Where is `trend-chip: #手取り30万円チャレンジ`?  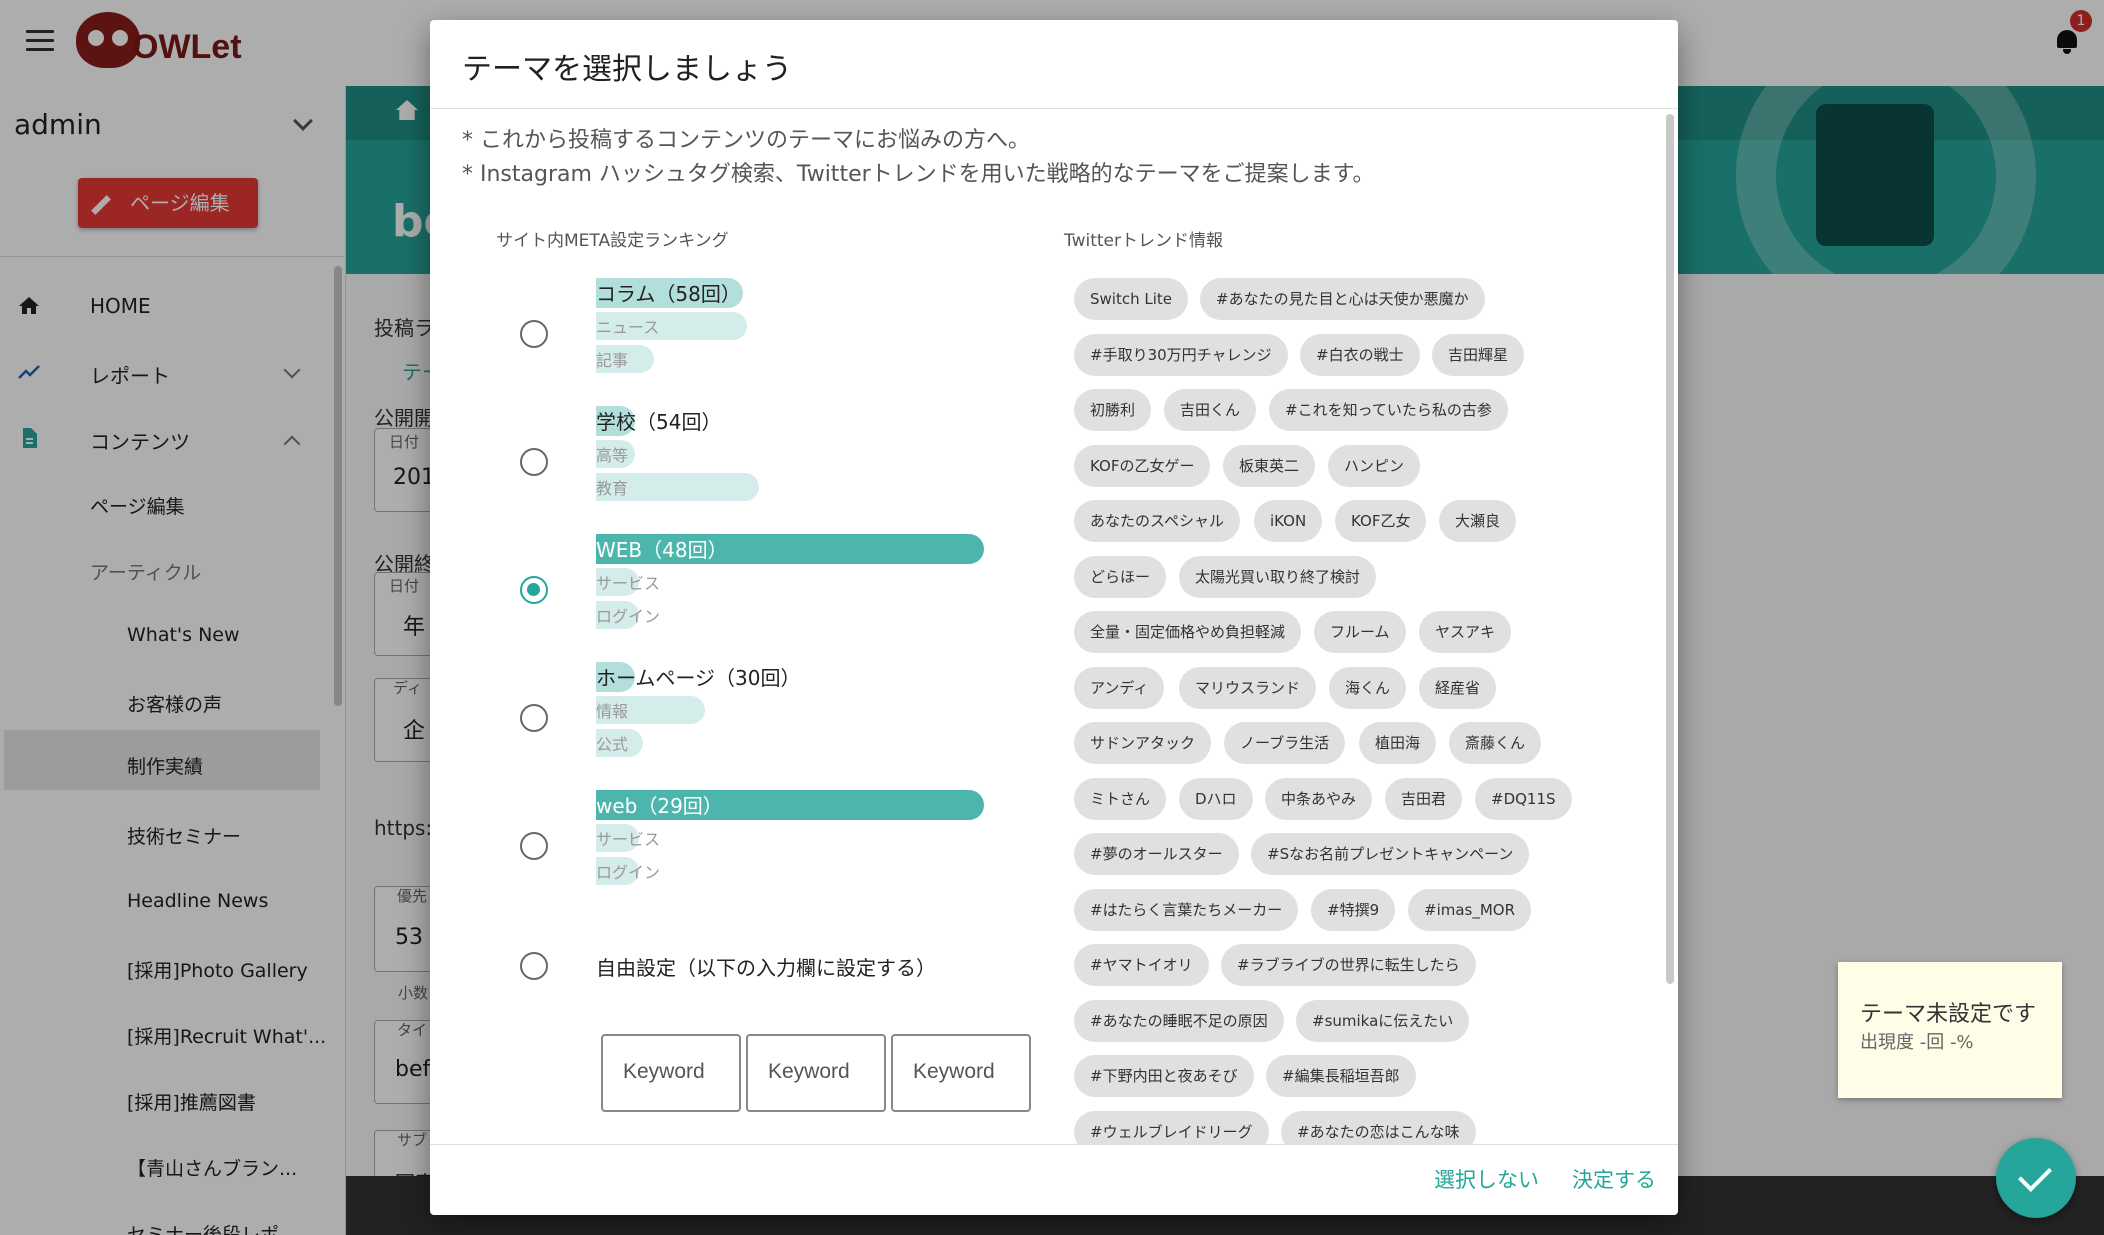 trend-chip: #手取り30万円チャレンジ is located at coordinates (1181, 354).